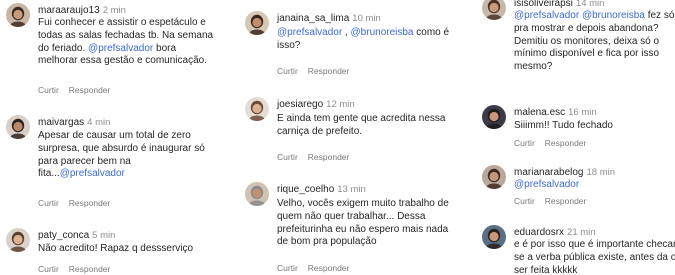 The height and width of the screenshot is (275, 675). Describe the element at coordinates (549, 172) in the screenshot. I see `username-link: marianarabelog` at that location.